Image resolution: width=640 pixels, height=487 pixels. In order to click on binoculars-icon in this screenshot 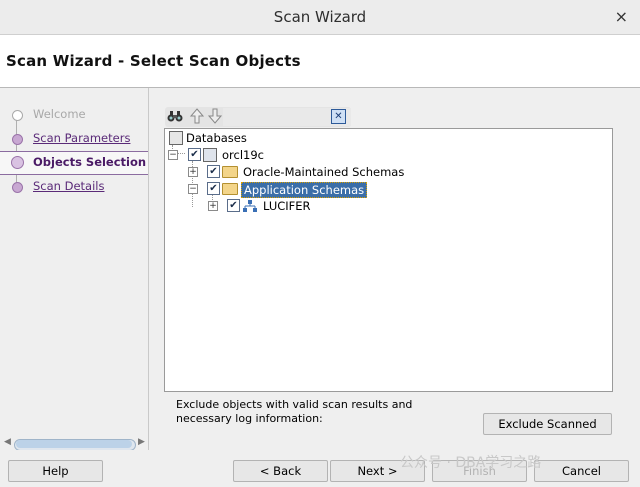, I will do `click(175, 116)`.